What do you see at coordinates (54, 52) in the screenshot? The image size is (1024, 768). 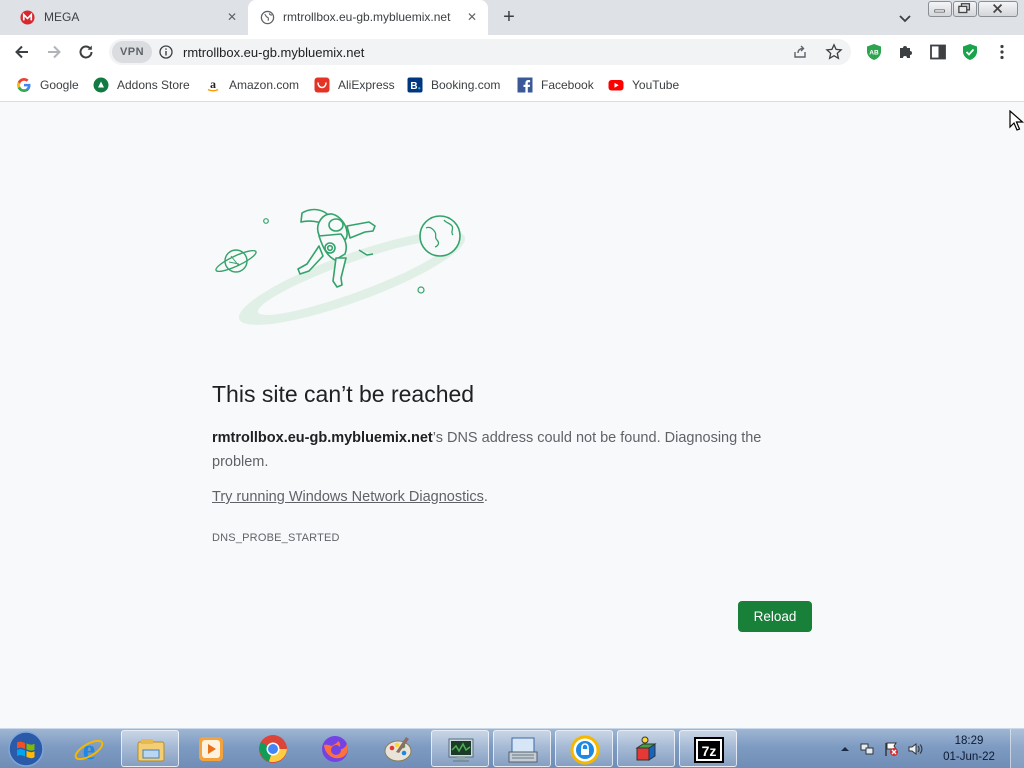 I see `forward-icon` at bounding box center [54, 52].